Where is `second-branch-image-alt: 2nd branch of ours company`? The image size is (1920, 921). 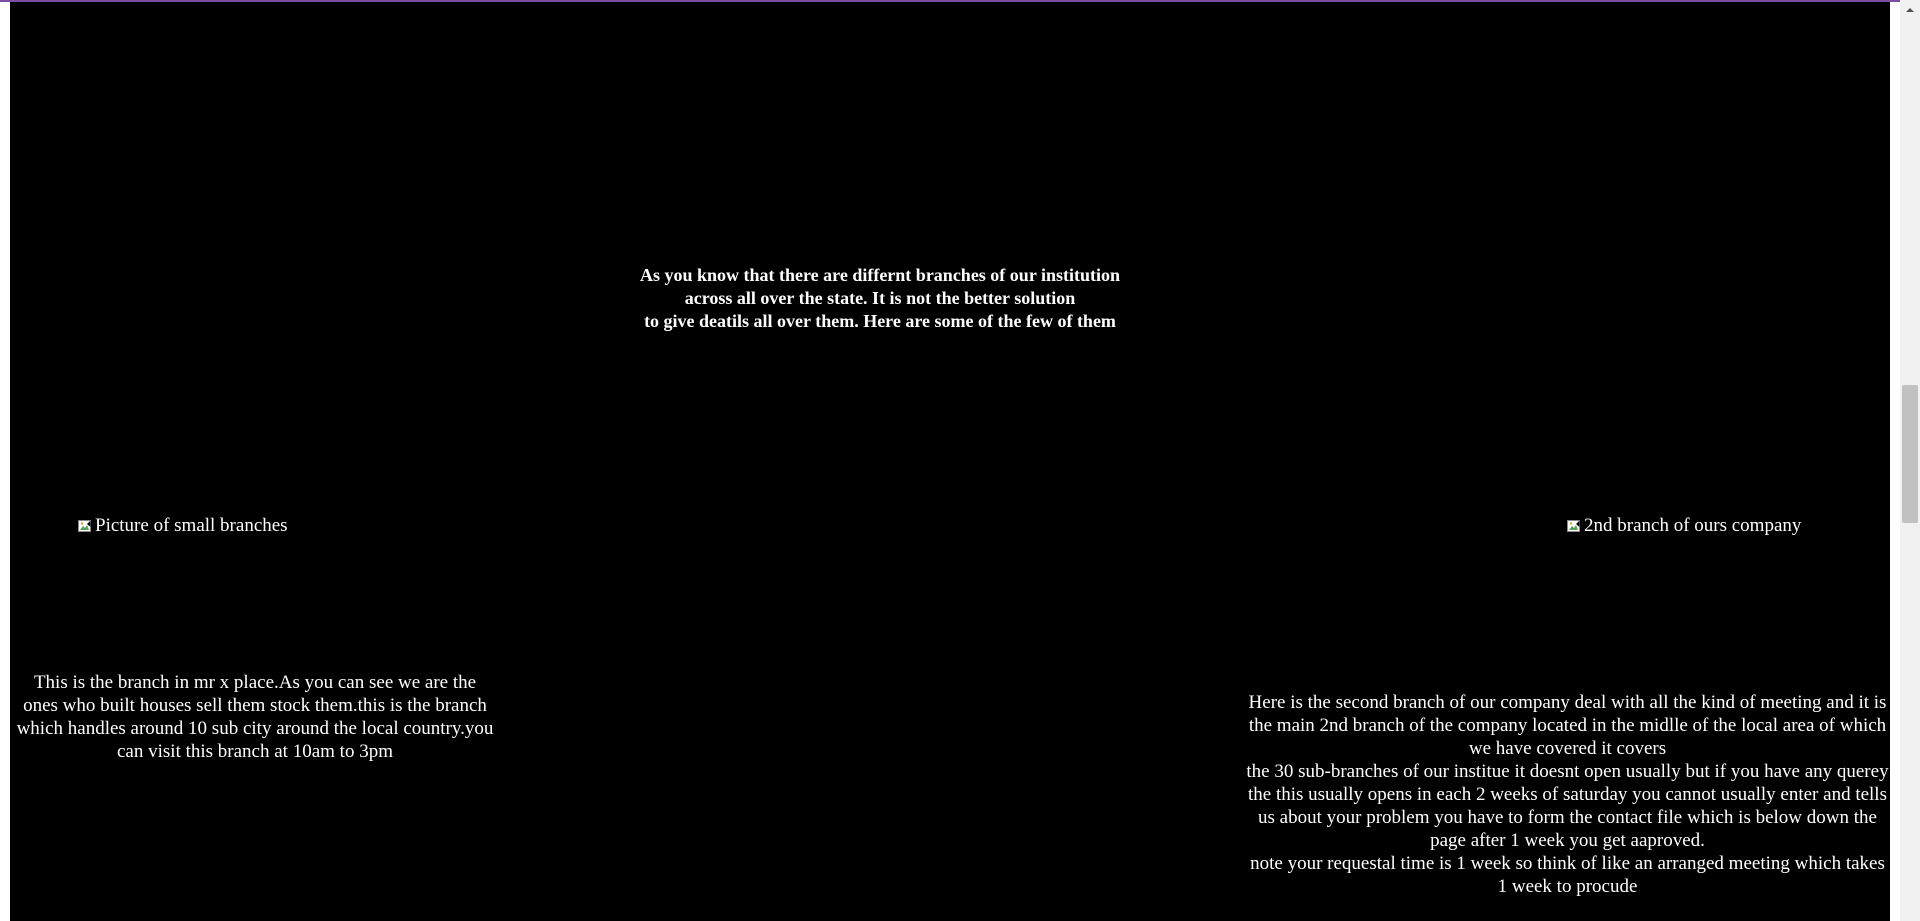 second-branch-image-alt: 2nd branch of ours company is located at coordinates (1693, 525).